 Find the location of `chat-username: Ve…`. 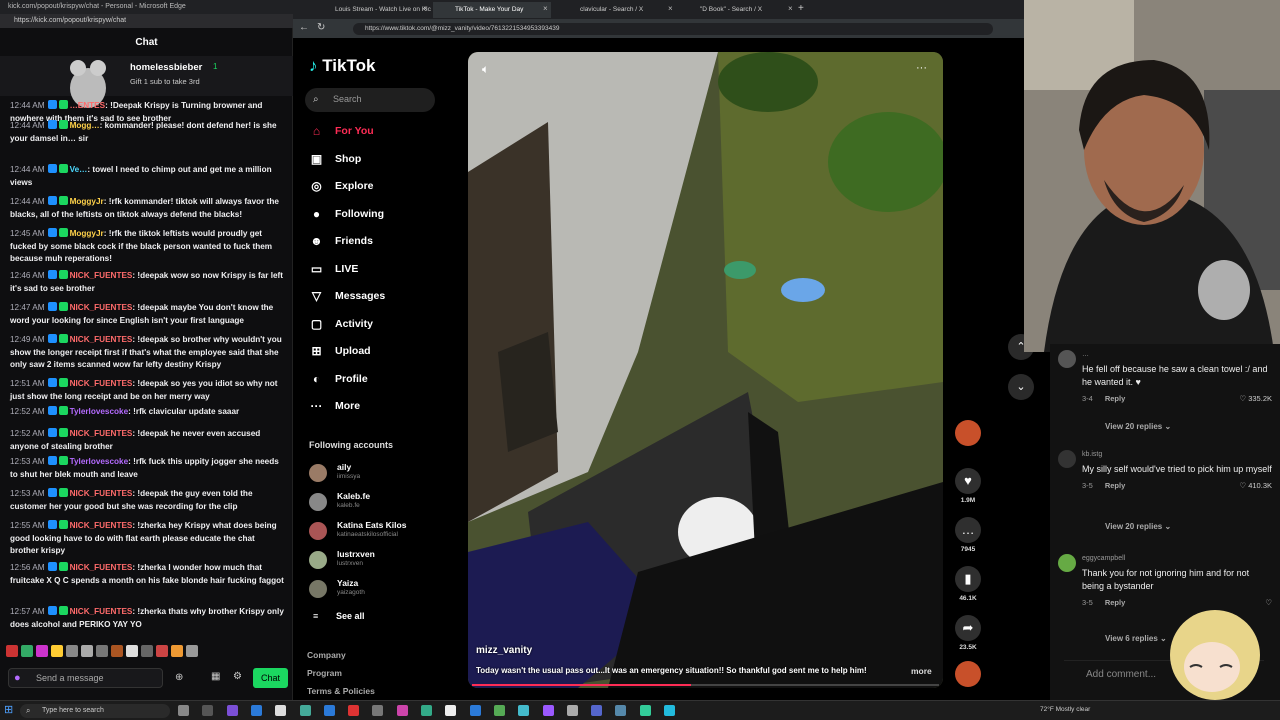

chat-username: Ve… is located at coordinates (79, 169).